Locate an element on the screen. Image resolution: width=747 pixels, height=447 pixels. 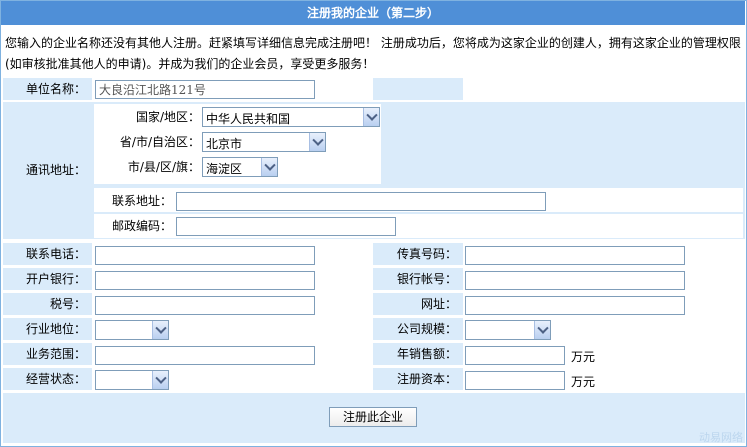
industry-label: 行业地位： is located at coordinates (47, 329).